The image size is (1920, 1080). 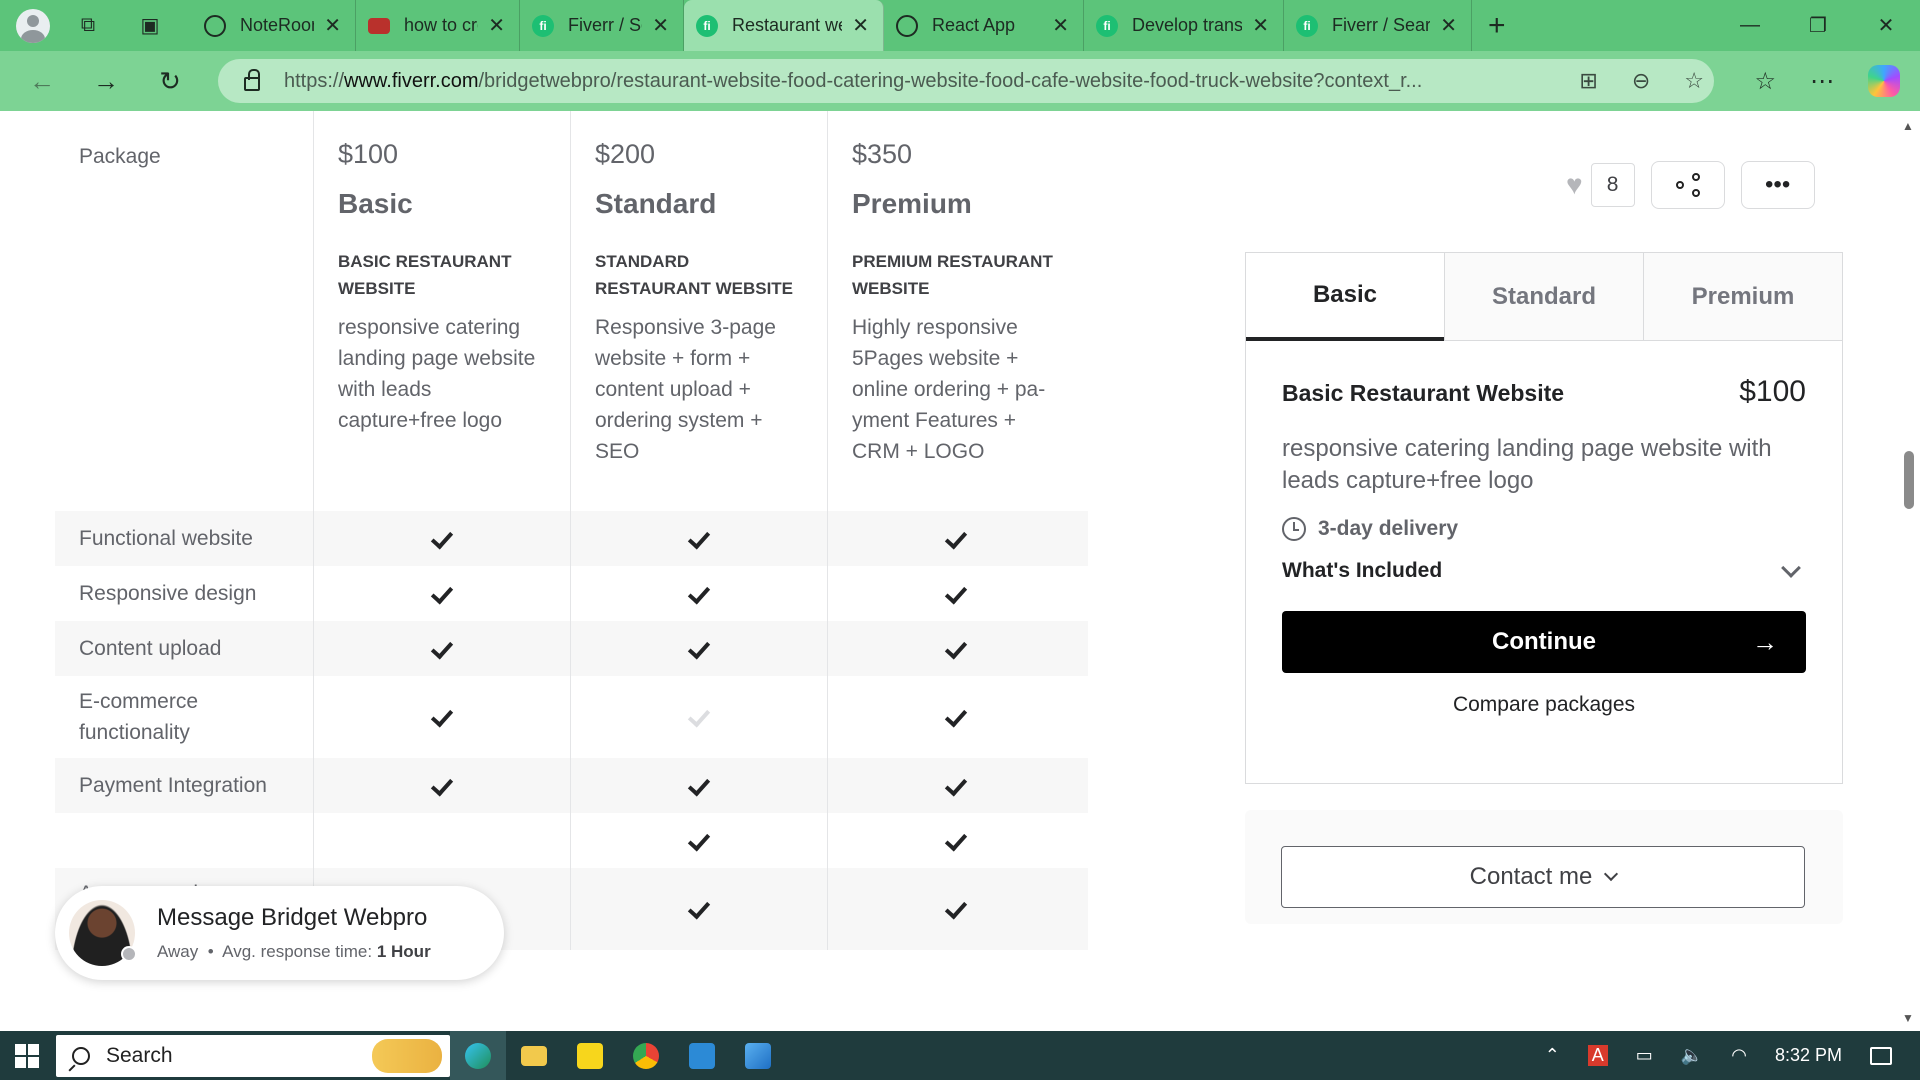 I want to click on copilot-icon, so click(x=1884, y=81).